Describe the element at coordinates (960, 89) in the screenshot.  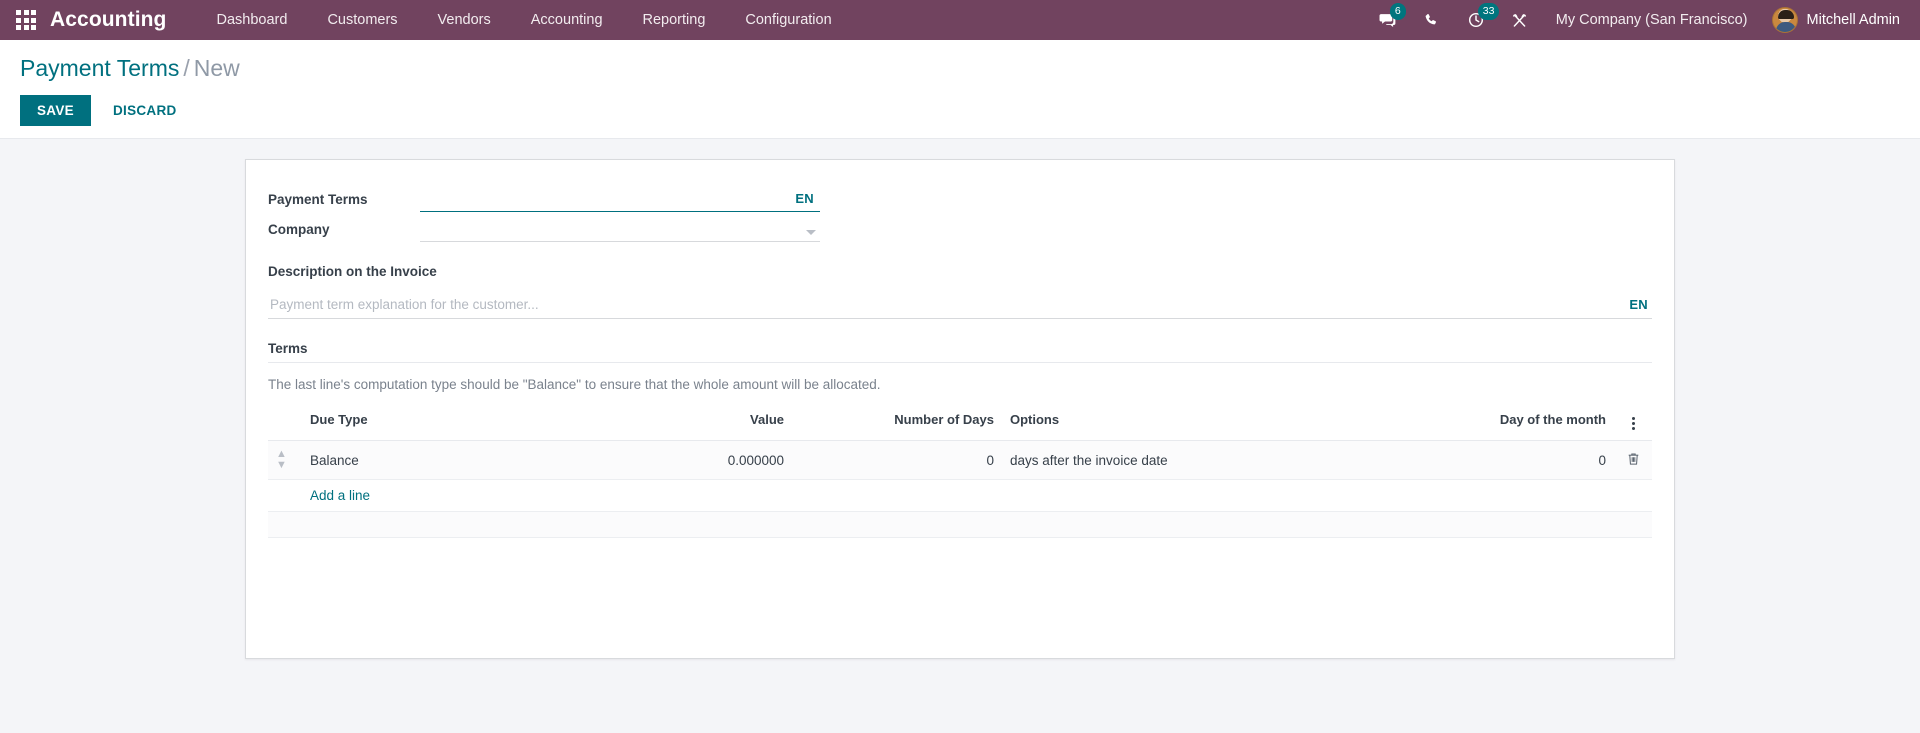
I see `control-panel: Payment Terms / New SAVE DISCARD` at that location.